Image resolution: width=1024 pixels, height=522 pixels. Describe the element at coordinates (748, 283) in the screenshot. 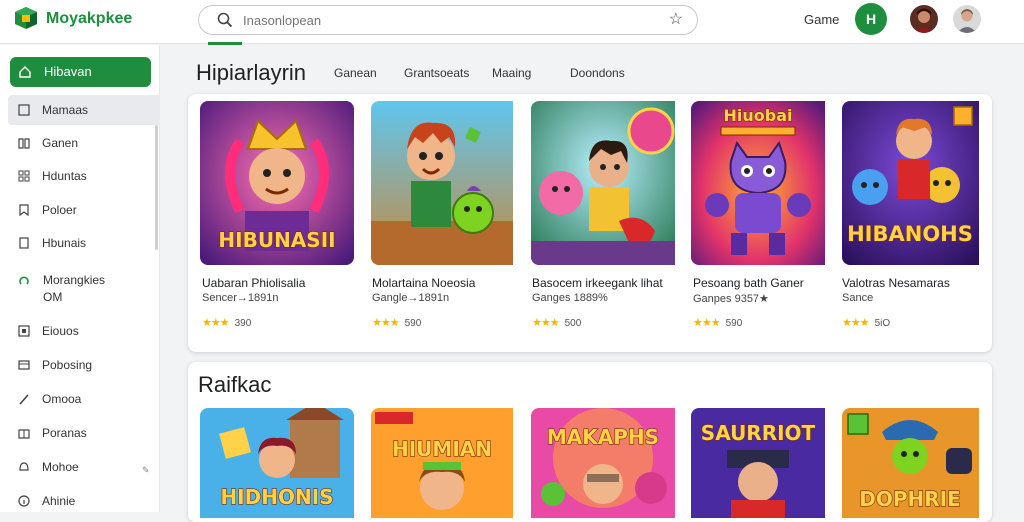

I see `game-title: Pesoang bath Ganer` at that location.